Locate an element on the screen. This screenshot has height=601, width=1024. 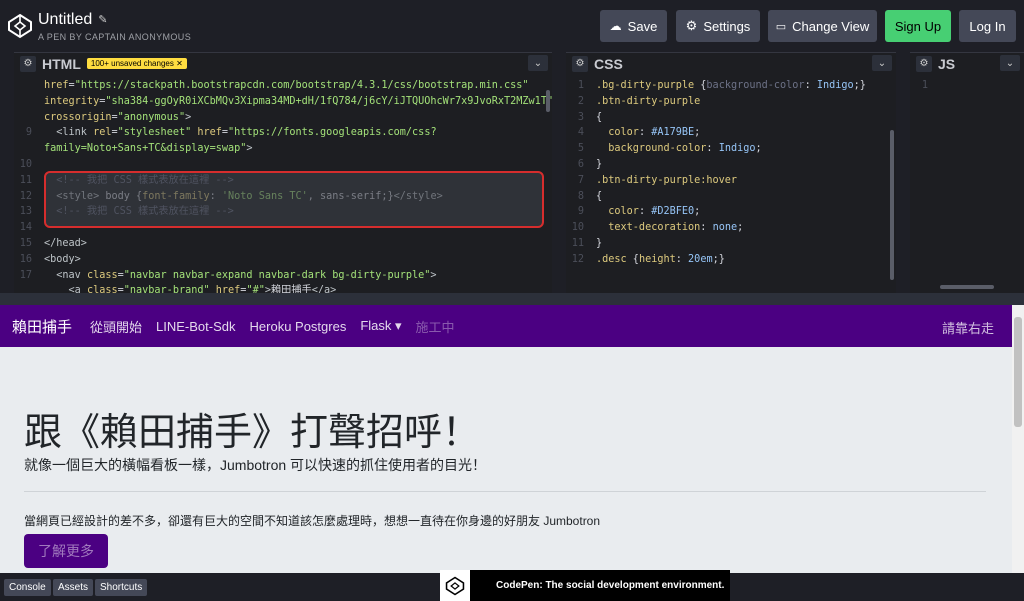
code-line: 12 .desc {height: 20em;} is located at coordinates (731, 260).